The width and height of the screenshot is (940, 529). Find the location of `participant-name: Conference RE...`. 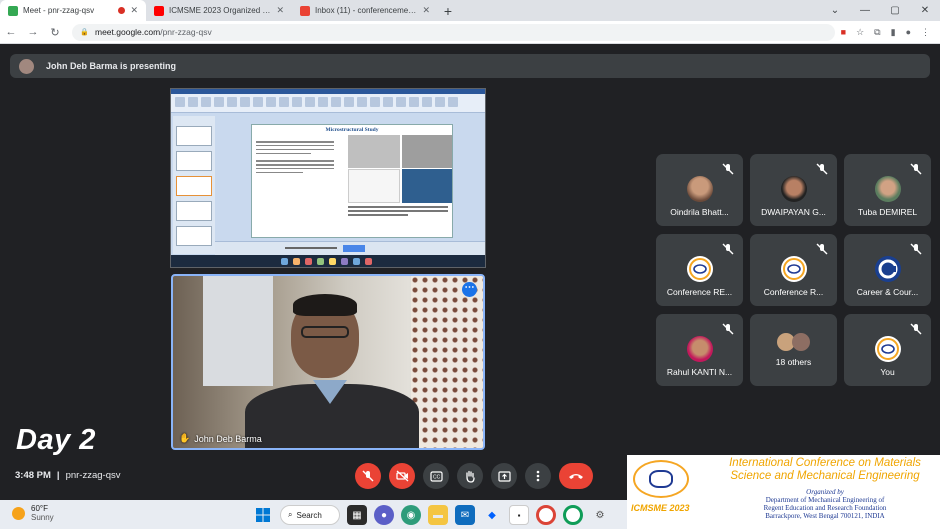

participant-name: Conference RE... is located at coordinates (699, 292).